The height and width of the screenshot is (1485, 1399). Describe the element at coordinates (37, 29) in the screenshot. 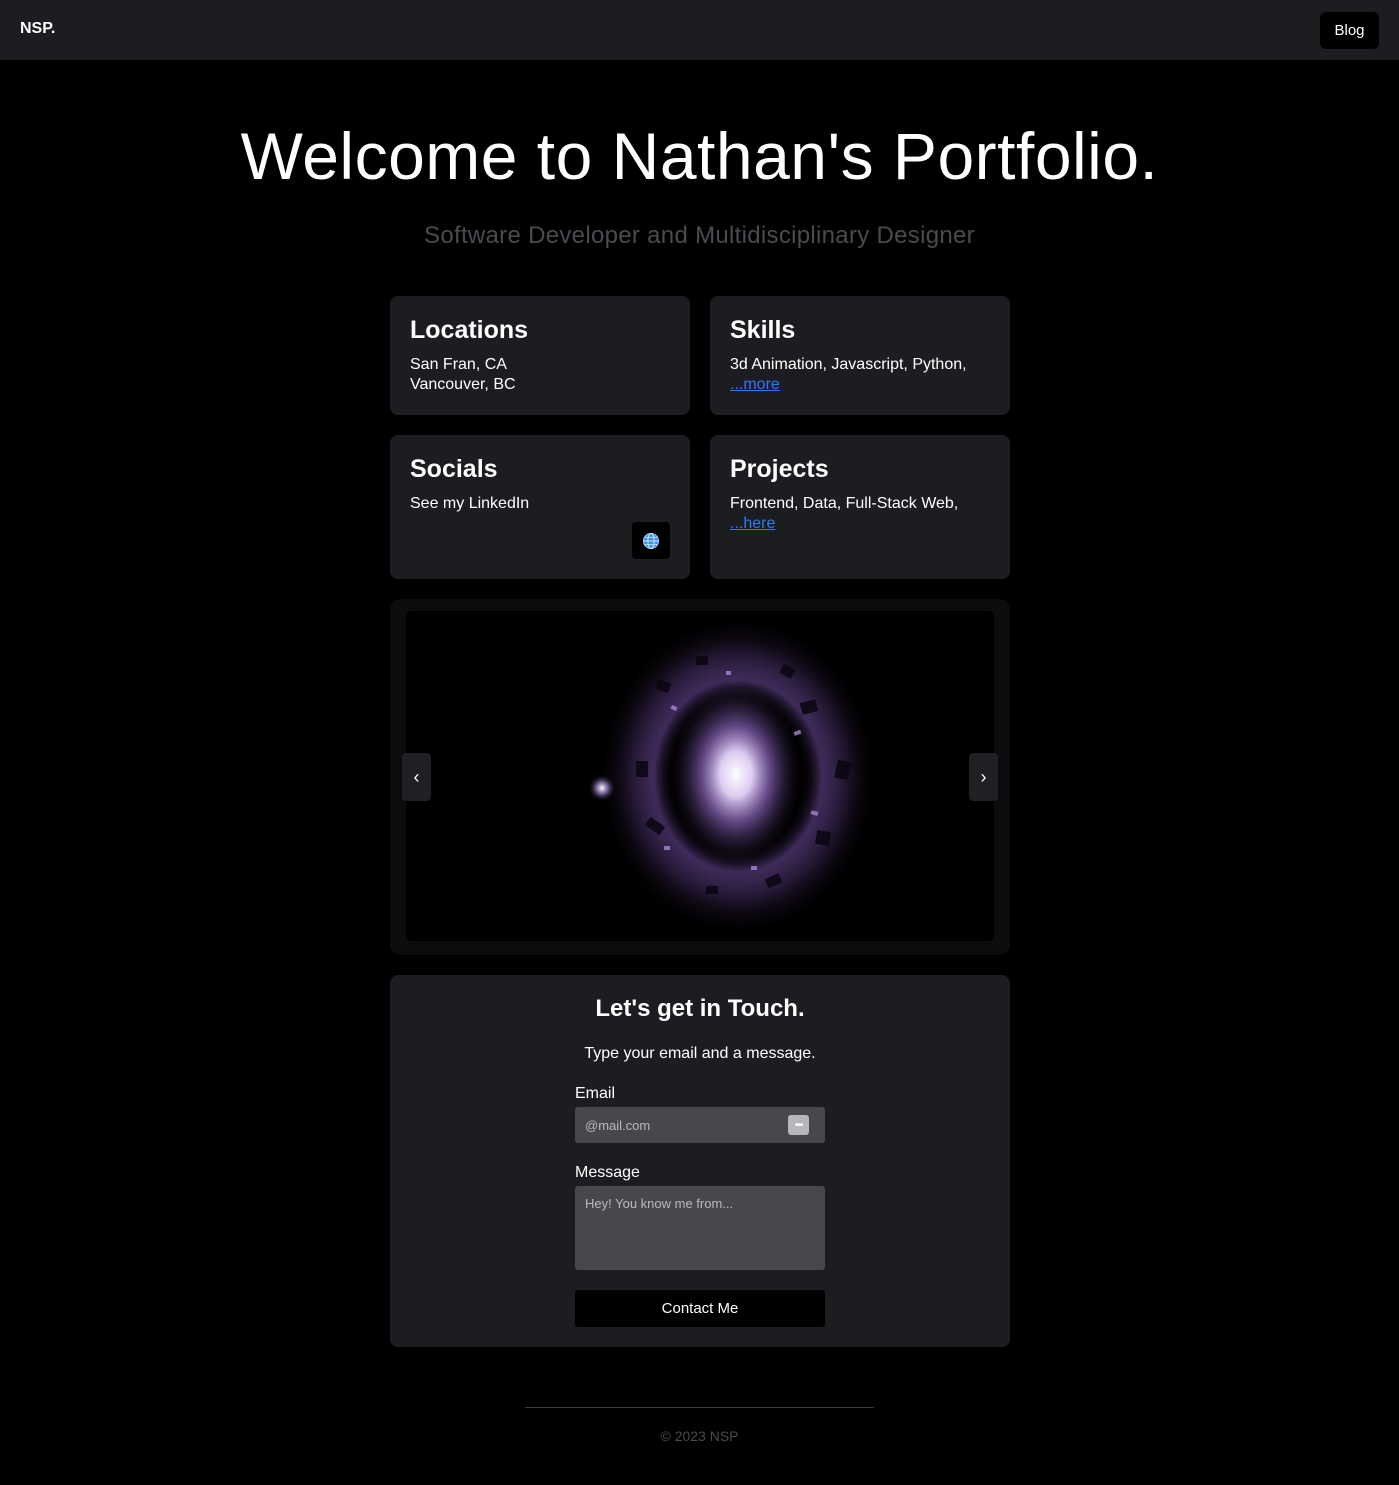

I see `site-logo: NSP.` at that location.